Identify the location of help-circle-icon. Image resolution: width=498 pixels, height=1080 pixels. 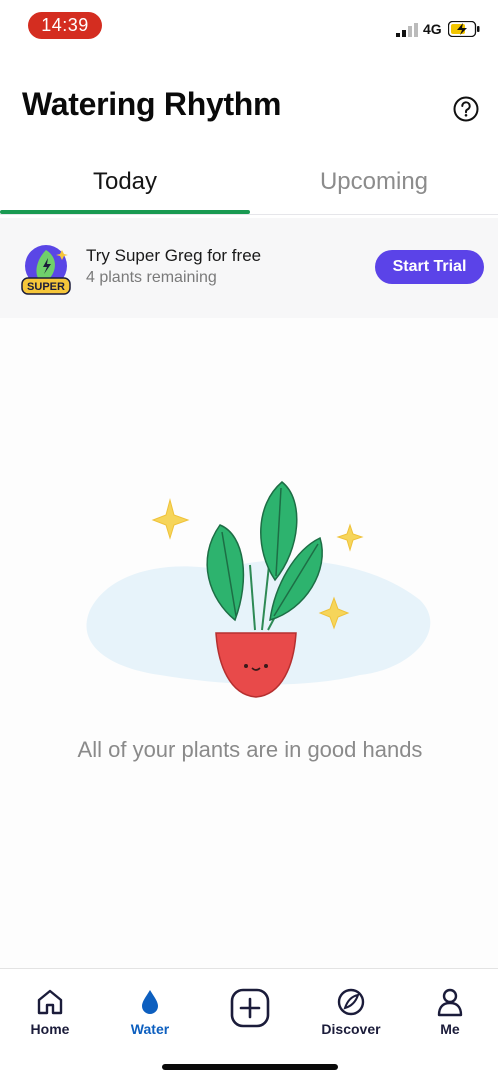
(466, 109).